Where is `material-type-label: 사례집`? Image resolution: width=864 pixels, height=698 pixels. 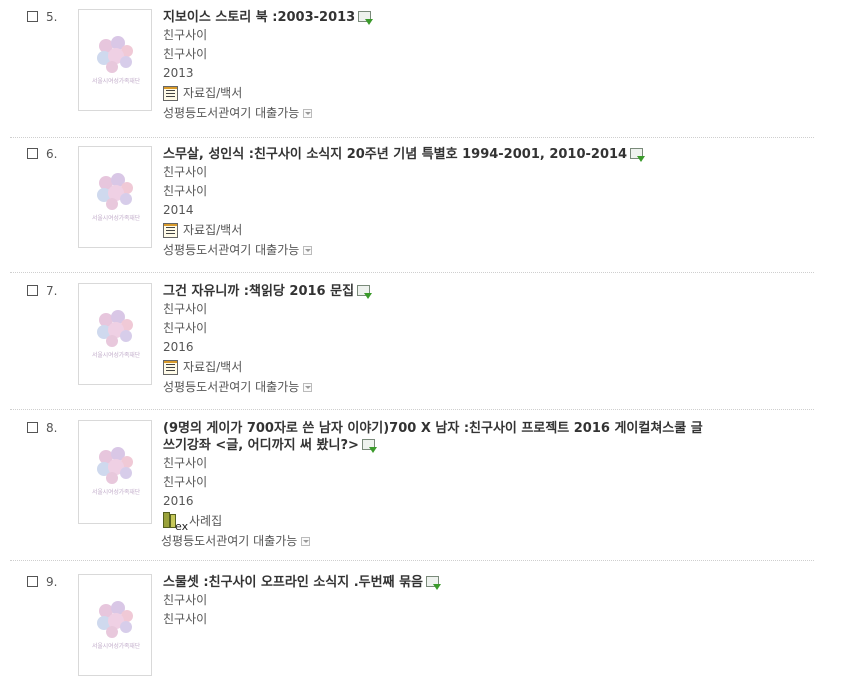 material-type-label: 사례집 is located at coordinates (206, 521).